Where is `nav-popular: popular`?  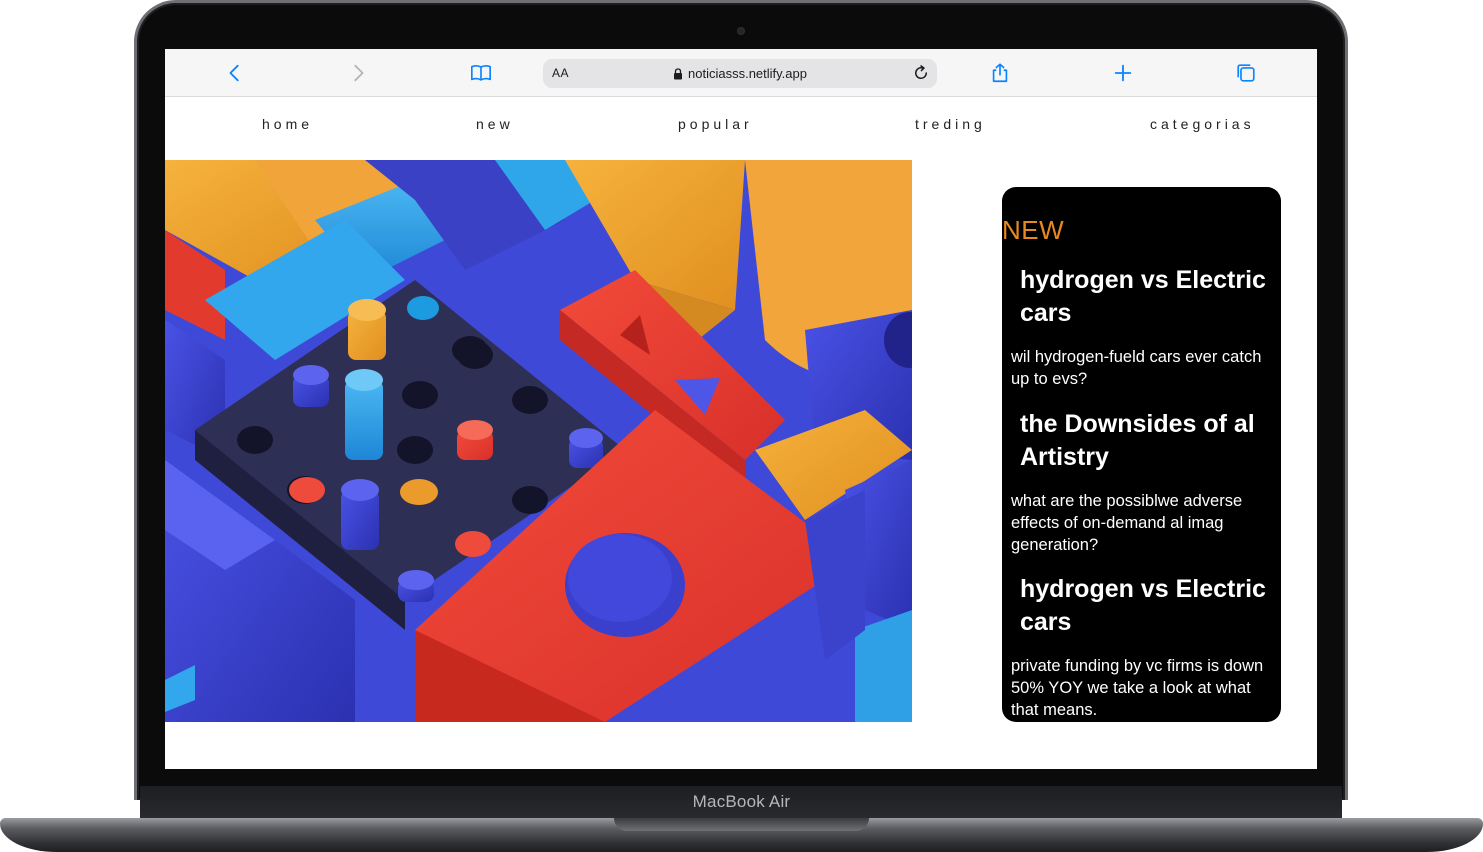 nav-popular: popular is located at coordinates (715, 124).